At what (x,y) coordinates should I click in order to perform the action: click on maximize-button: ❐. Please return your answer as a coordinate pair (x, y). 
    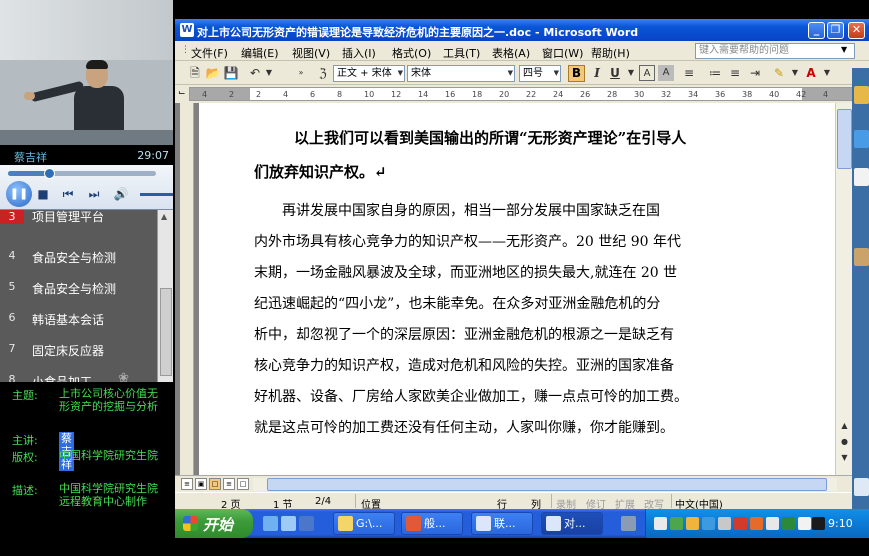
    Looking at the image, I should click on (835, 30).